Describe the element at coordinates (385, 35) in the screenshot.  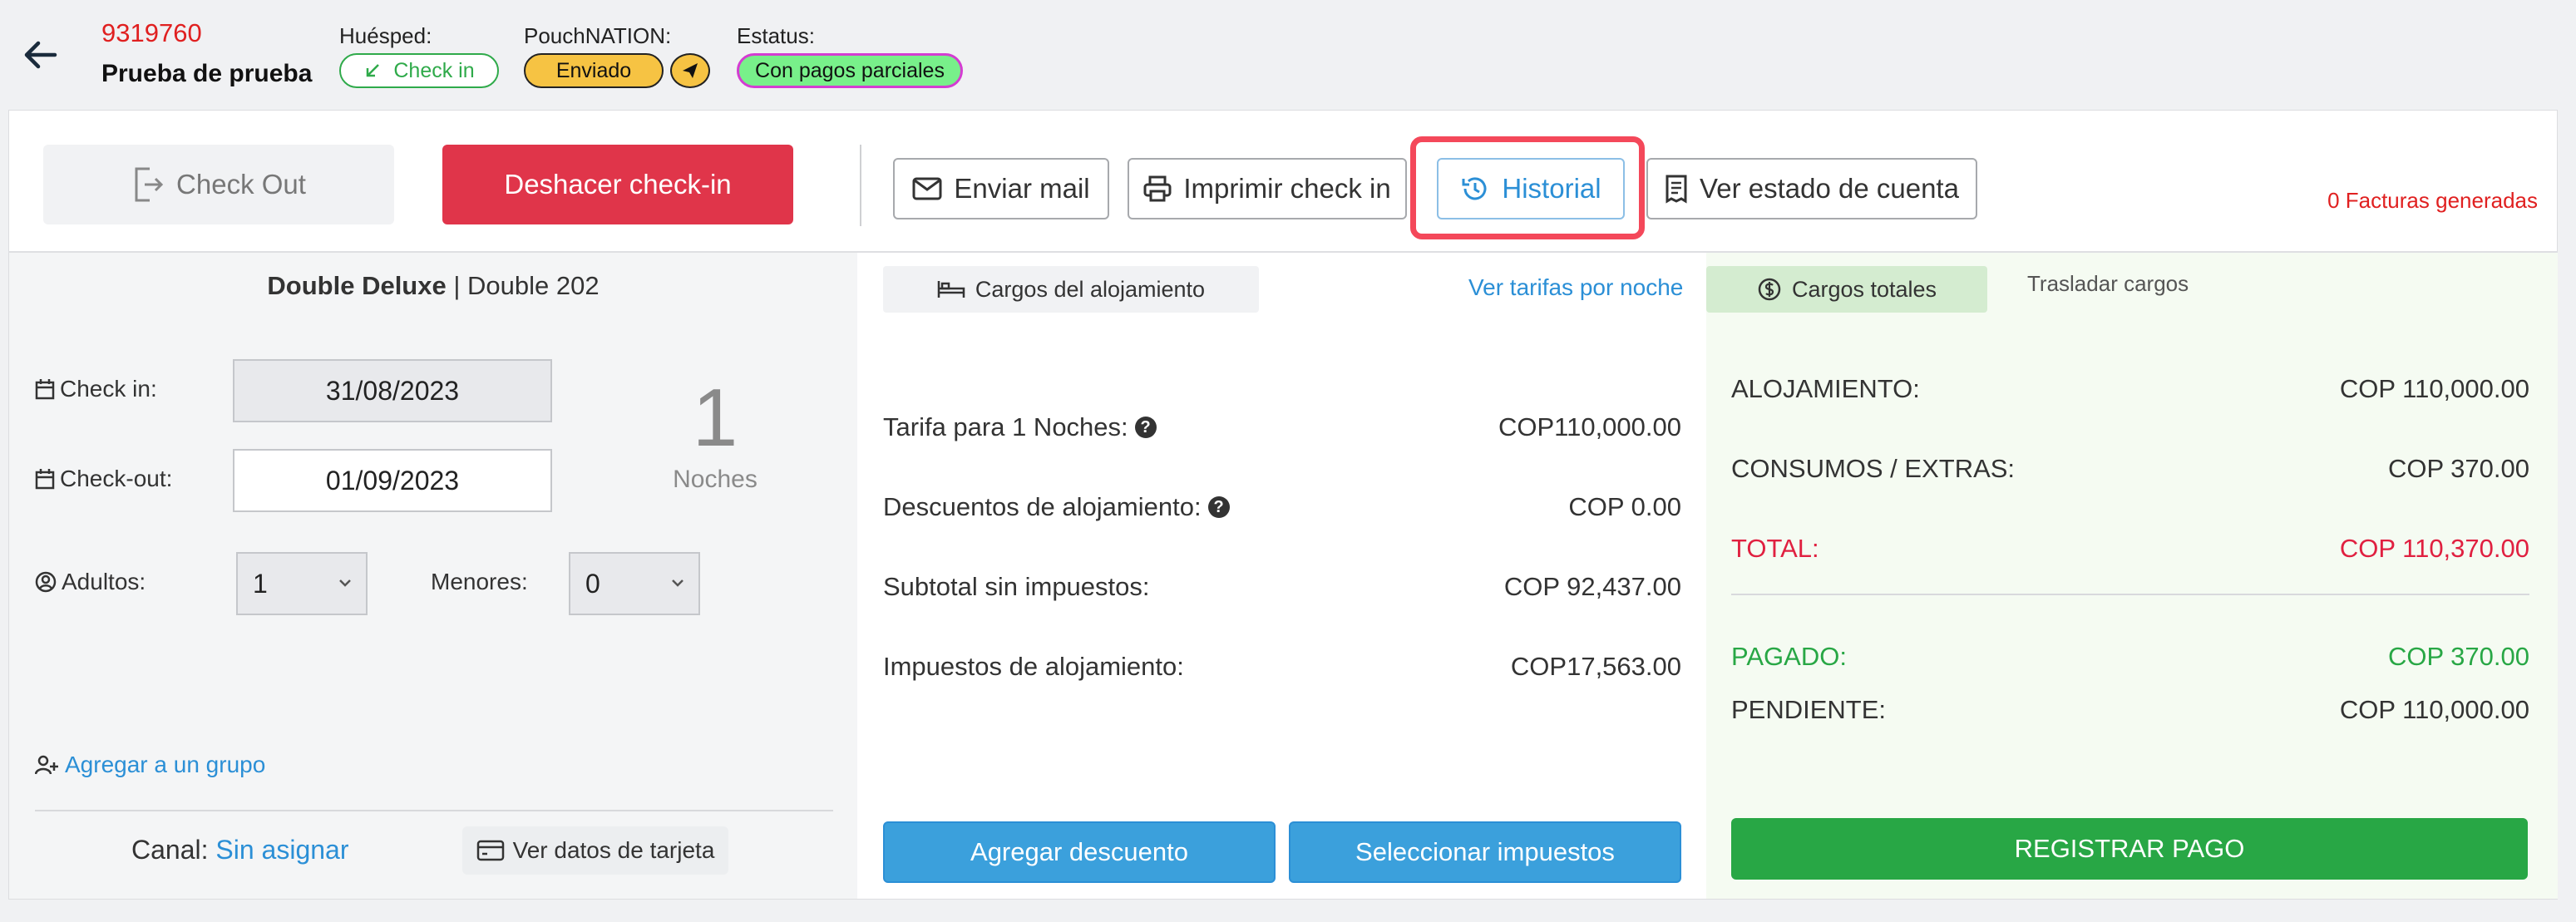
I see `guest-label: Huésped:` at that location.